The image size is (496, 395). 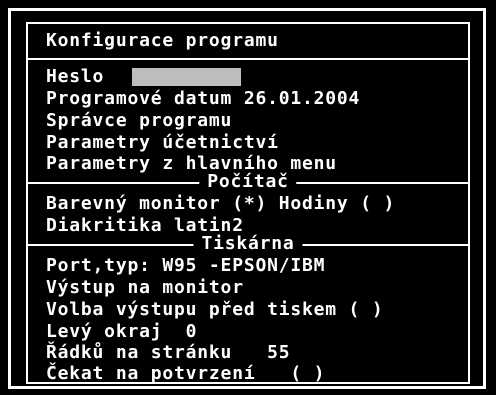 I want to click on printer-section-header: Tiskárna, so click(x=248, y=244).